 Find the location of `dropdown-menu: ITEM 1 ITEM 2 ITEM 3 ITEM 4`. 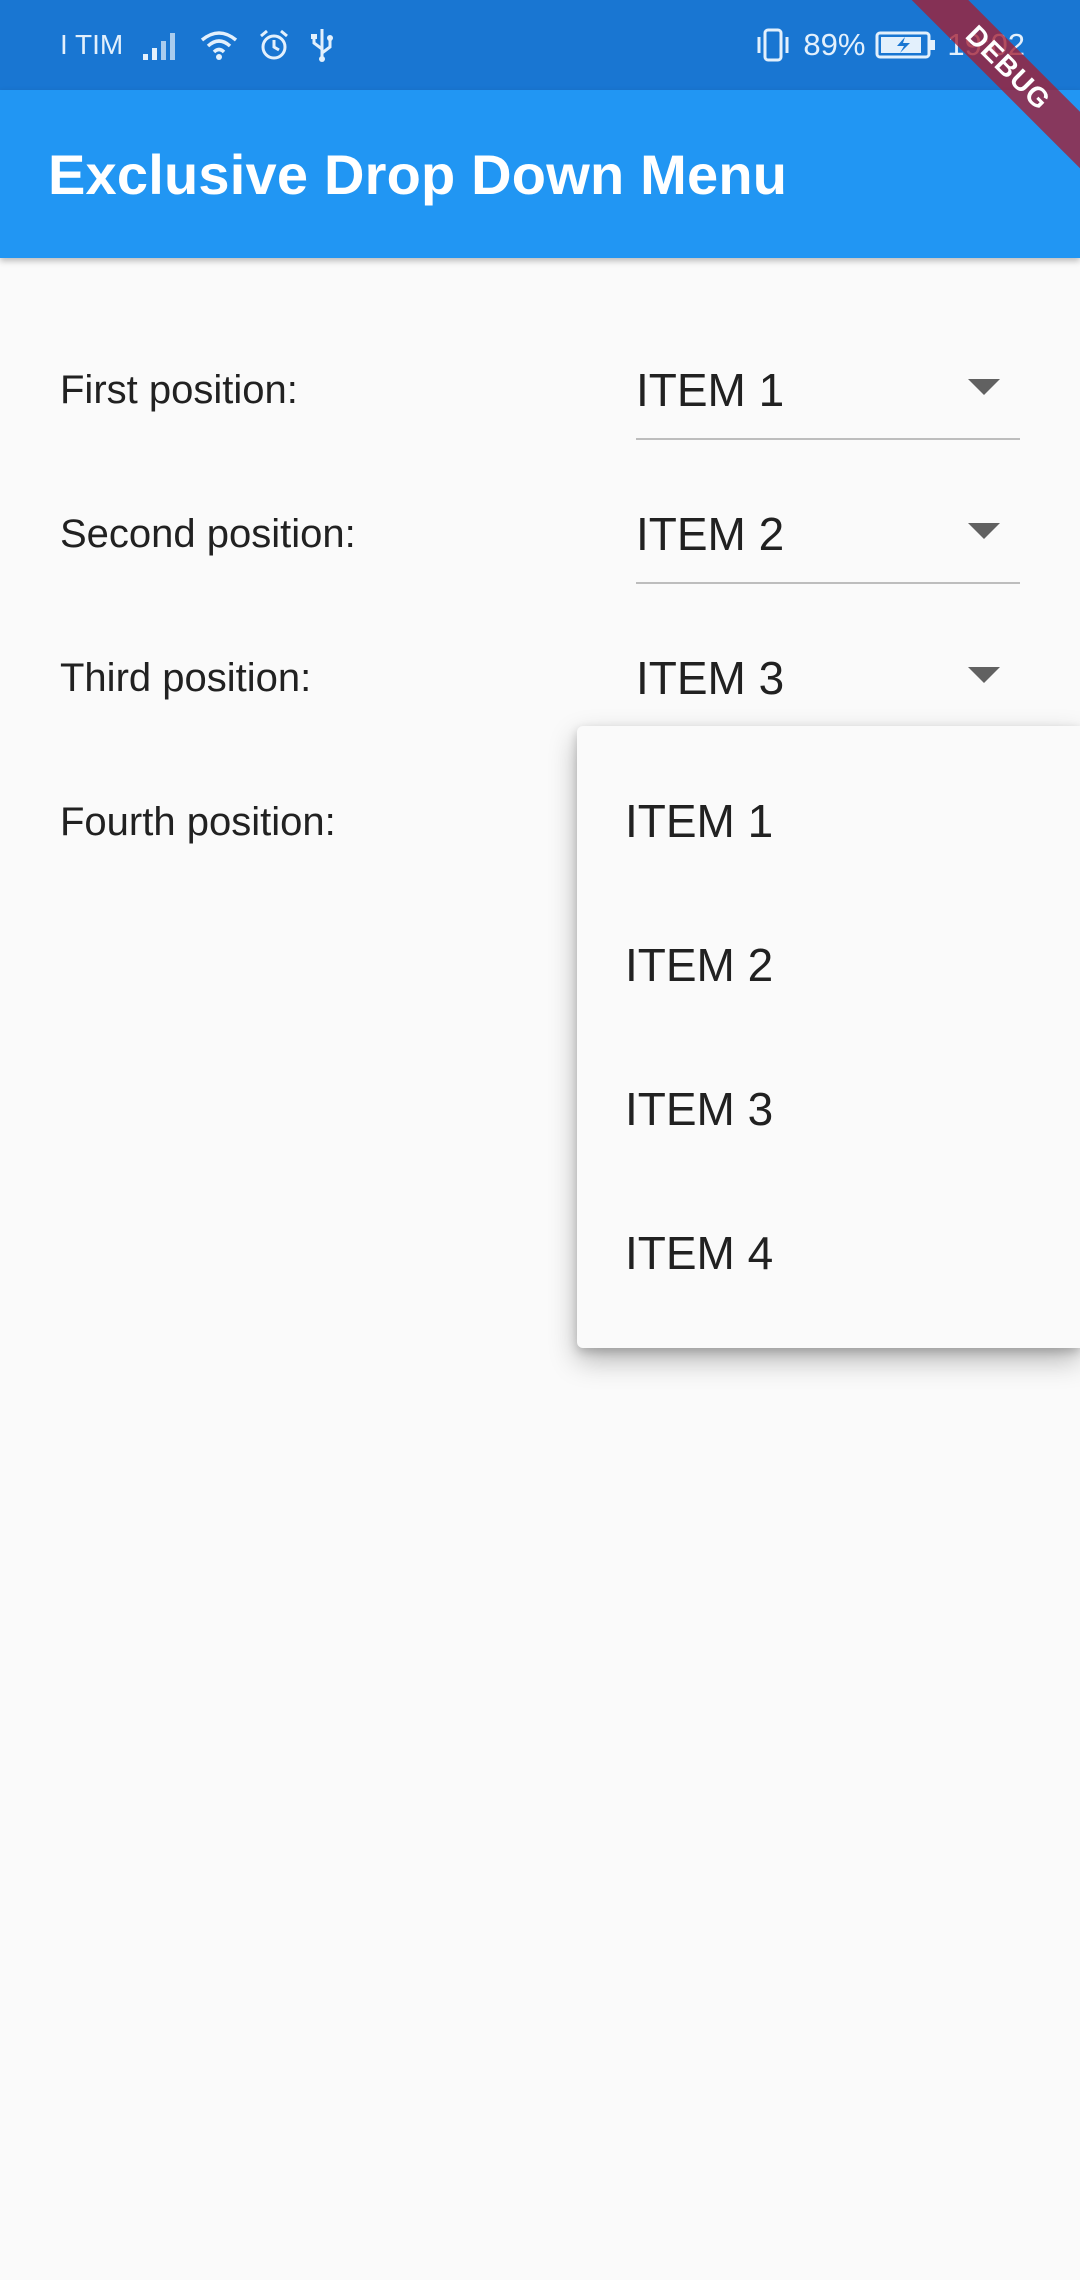

dropdown-menu: ITEM 1 ITEM 2 ITEM 3 ITEM 4 is located at coordinates (828, 1037).